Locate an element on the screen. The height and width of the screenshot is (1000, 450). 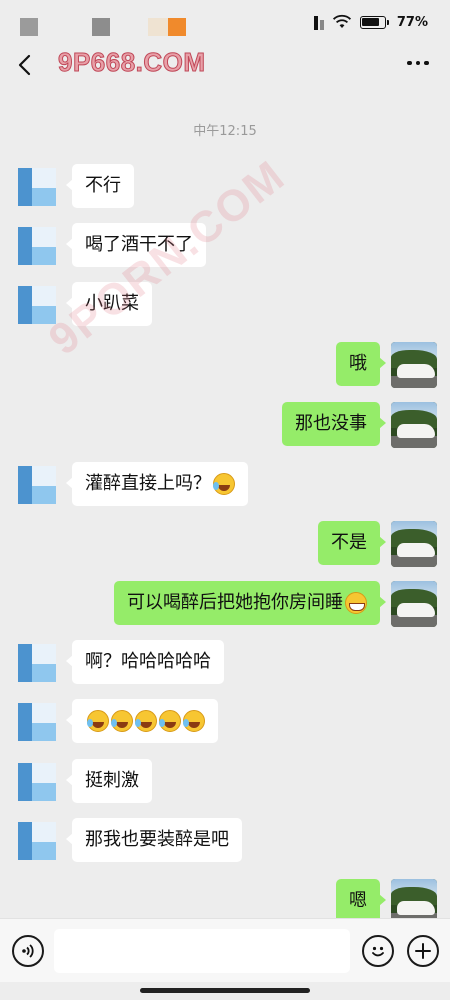
status-right: 77% is located at coordinates (370, 22).